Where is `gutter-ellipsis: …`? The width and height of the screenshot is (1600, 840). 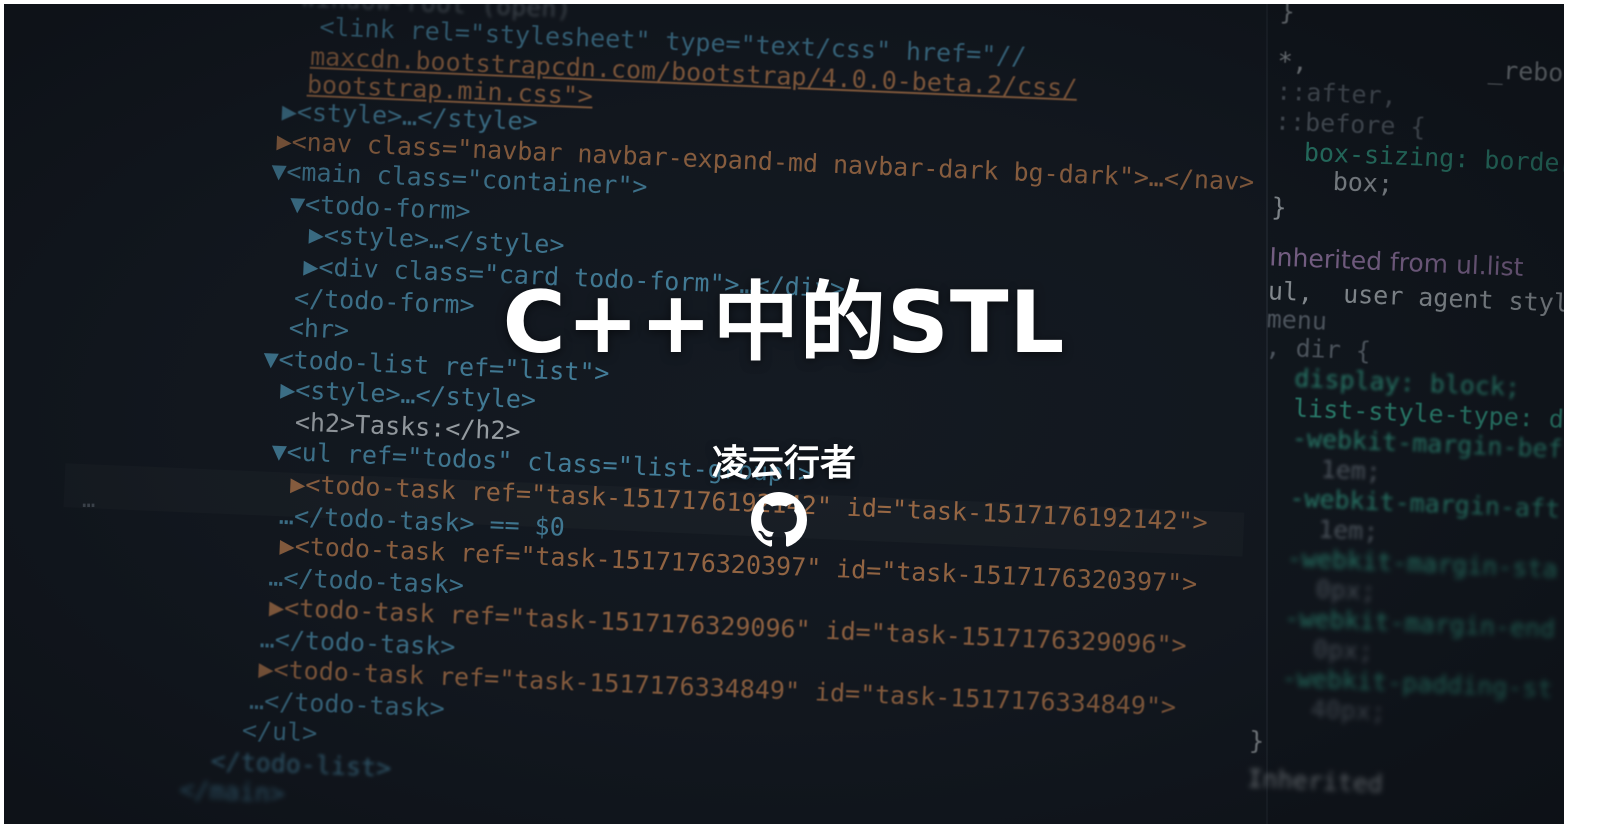
gutter-ellipsis: … is located at coordinates (89, 500).